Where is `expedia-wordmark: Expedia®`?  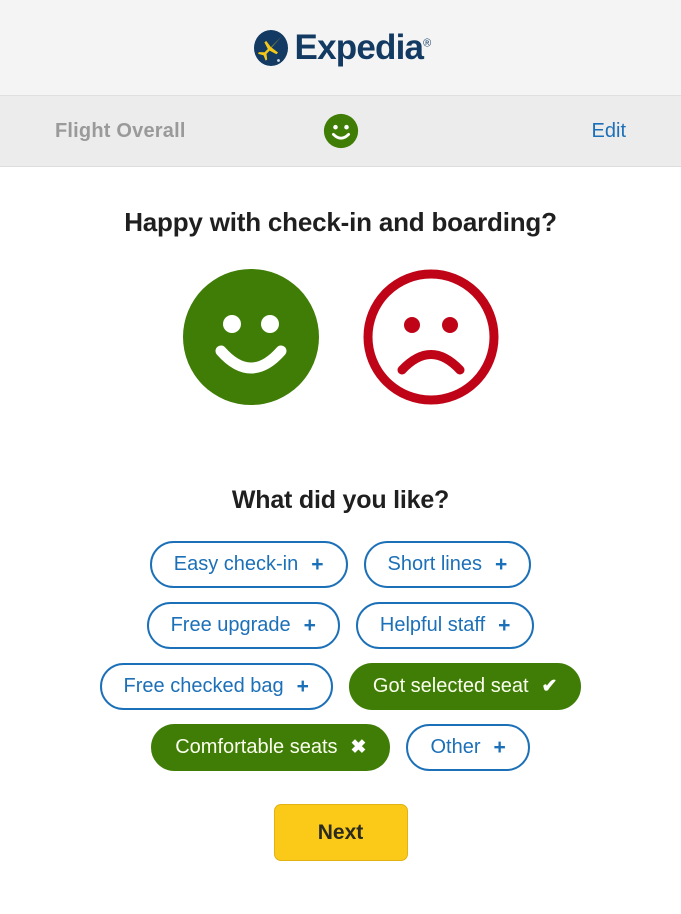 expedia-wordmark: Expedia® is located at coordinates (363, 47).